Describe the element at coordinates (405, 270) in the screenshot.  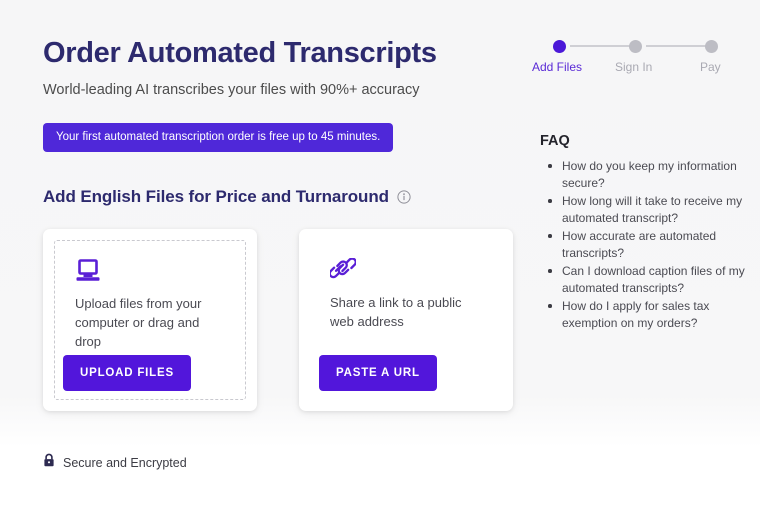
I see `link-icon` at that location.